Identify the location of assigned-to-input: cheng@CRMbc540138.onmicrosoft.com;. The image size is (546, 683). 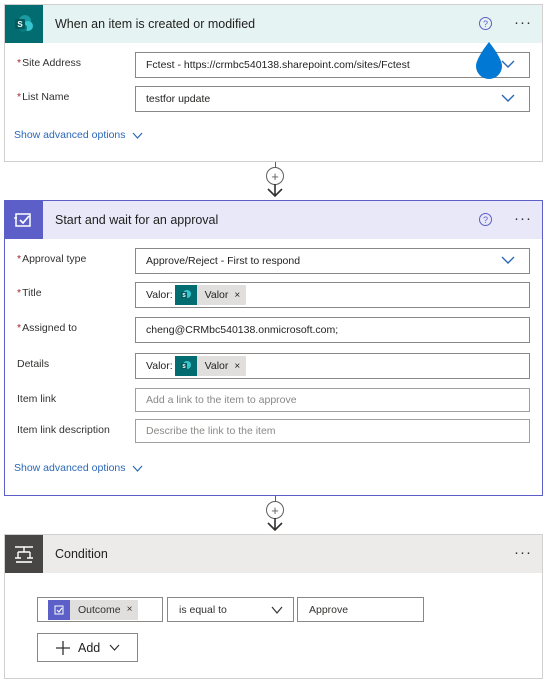
(332, 330).